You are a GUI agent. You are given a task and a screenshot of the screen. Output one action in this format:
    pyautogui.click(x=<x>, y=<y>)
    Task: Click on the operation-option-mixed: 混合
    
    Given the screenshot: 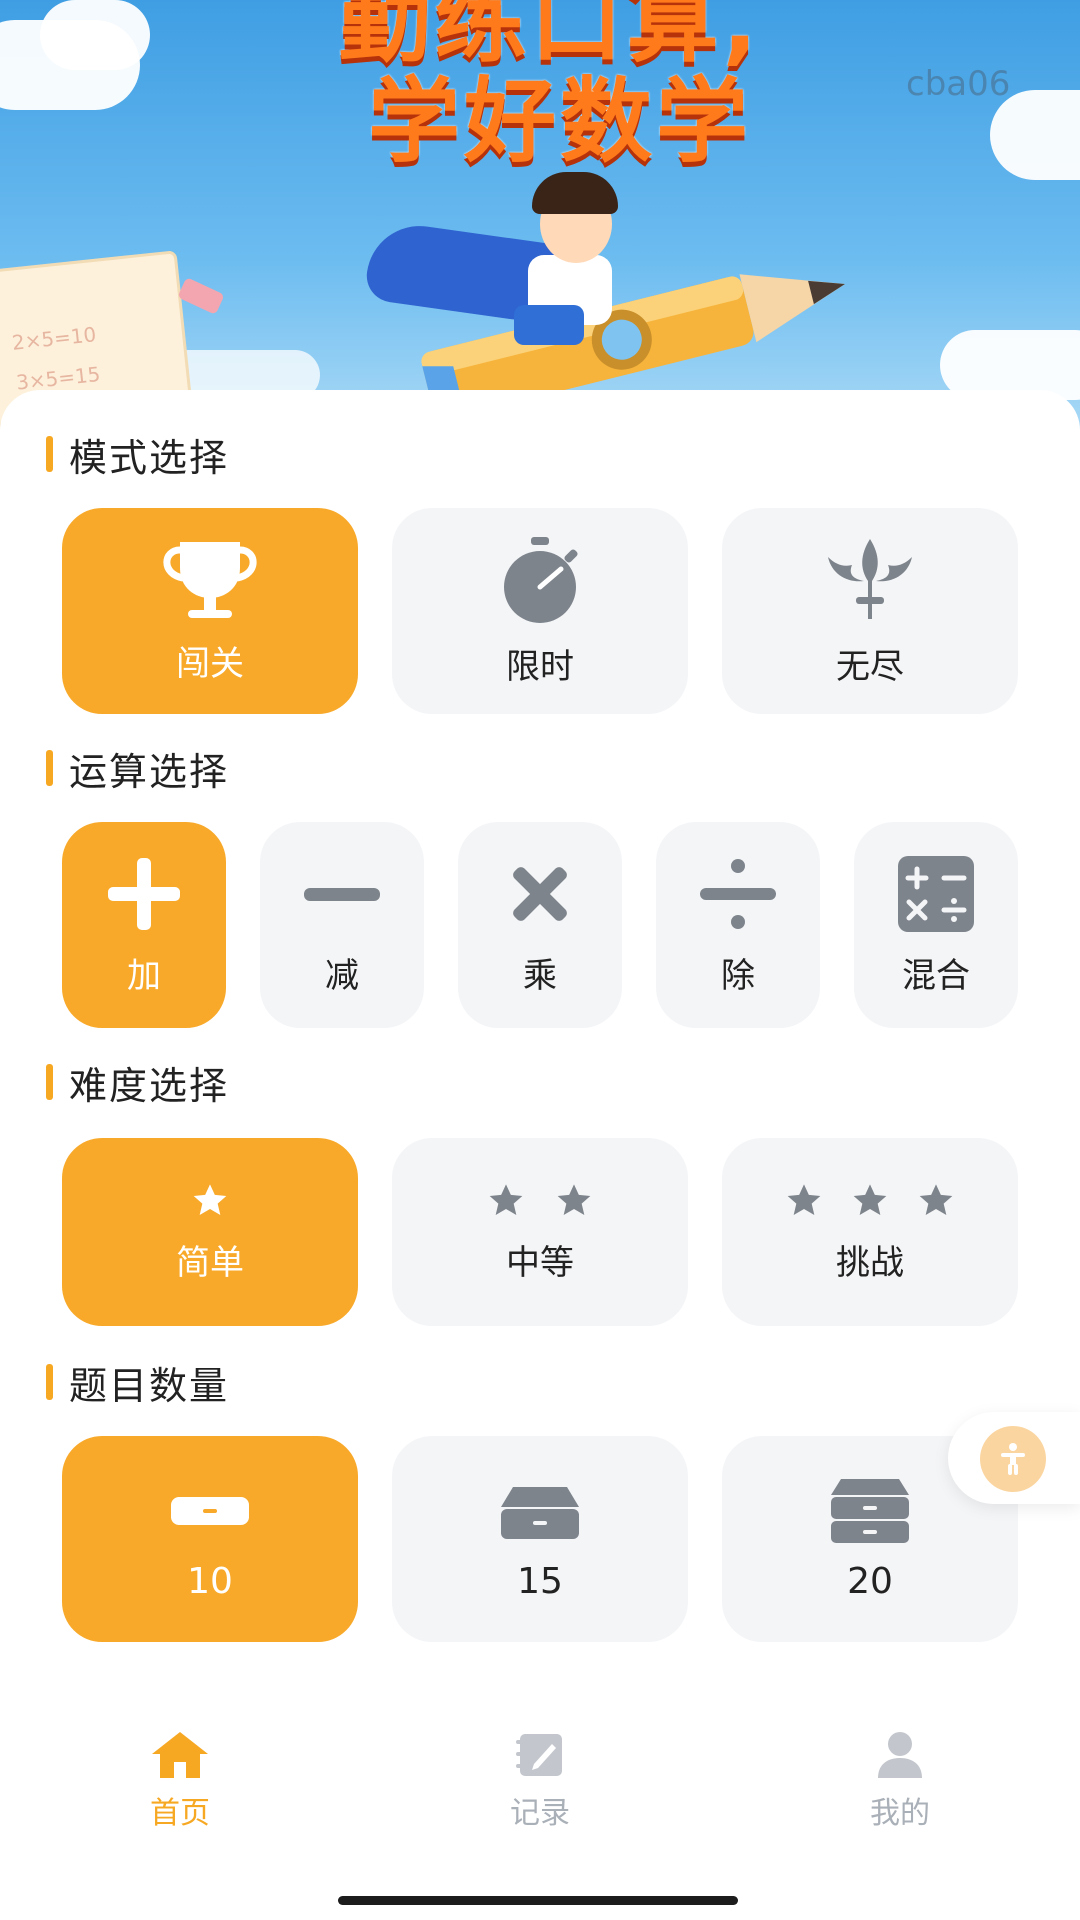 What is the action you would take?
    pyautogui.click(x=936, y=925)
    